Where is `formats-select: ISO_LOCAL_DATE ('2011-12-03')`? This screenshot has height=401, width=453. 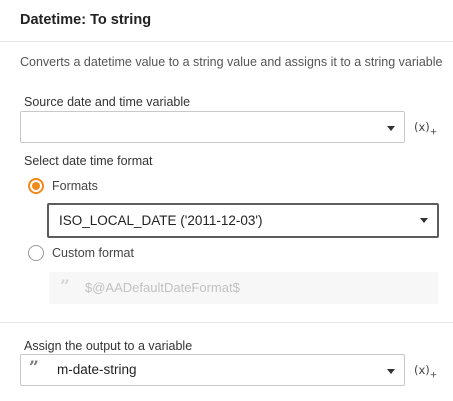 formats-select: ISO_LOCAL_DATE ('2011-12-03') is located at coordinates (243, 220).